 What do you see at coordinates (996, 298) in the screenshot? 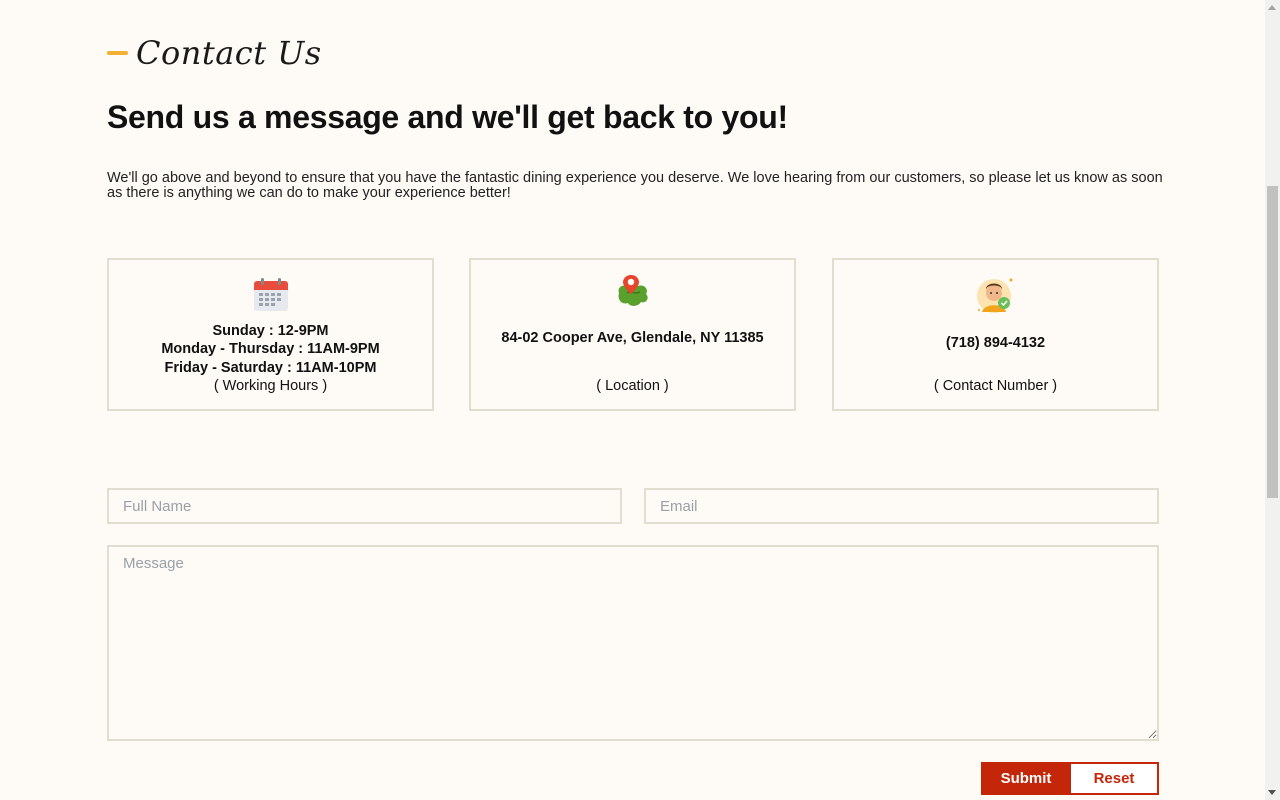
I see `support-agent-icon` at bounding box center [996, 298].